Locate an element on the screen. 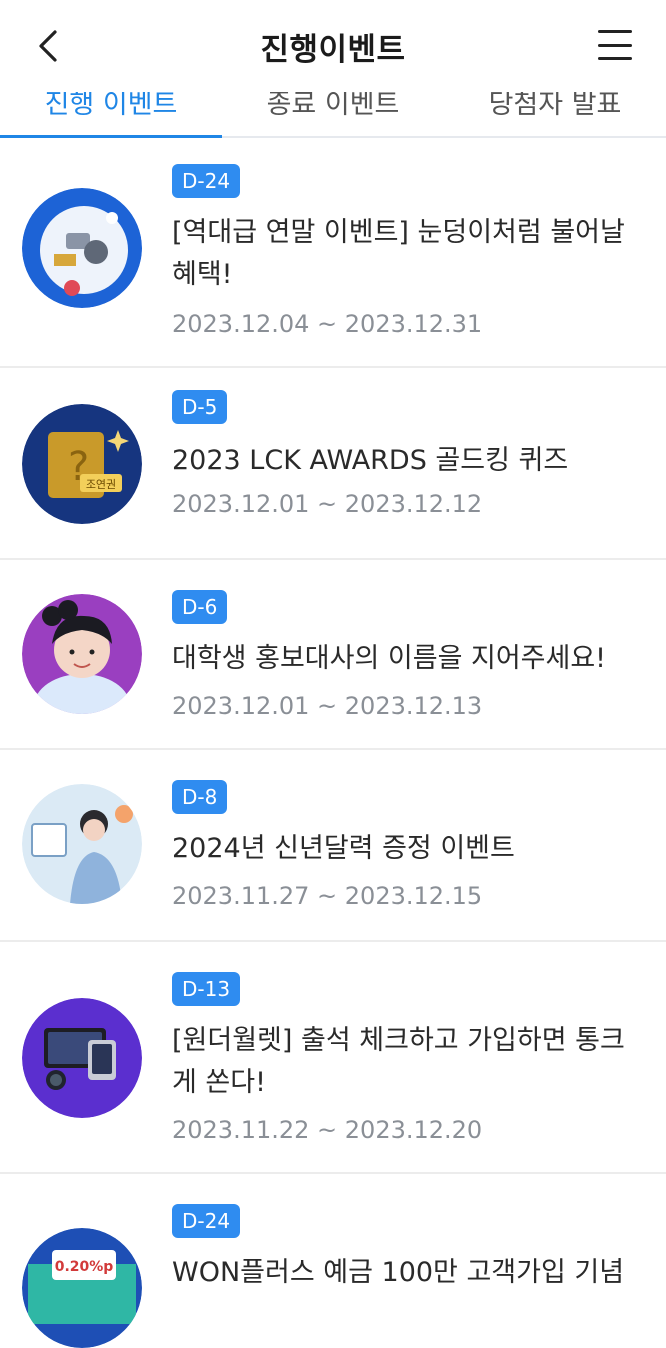 Image resolution: width=666 pixels, height=1348 pixels. event-title: 2024년 신년달력 증정 이벤트 is located at coordinates (343, 848).